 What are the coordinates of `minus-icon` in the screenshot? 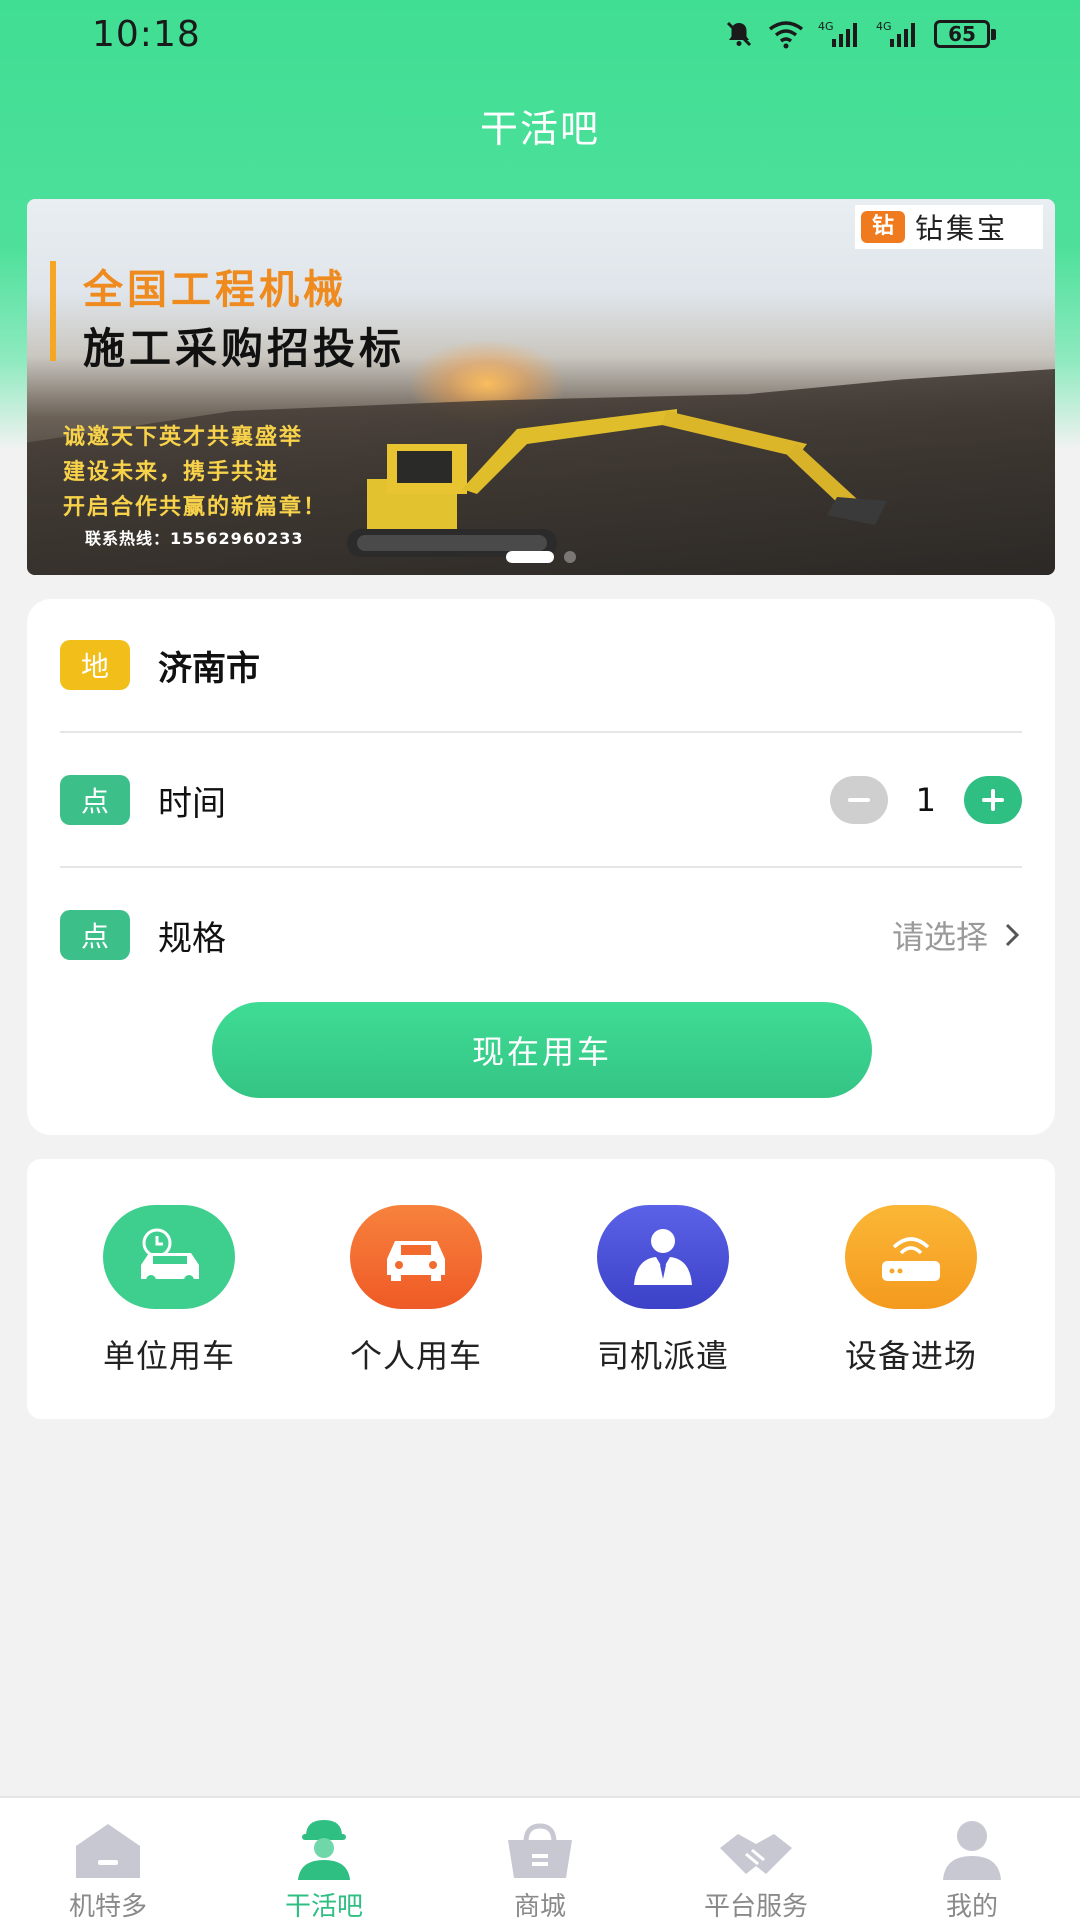 It's located at (858, 800).